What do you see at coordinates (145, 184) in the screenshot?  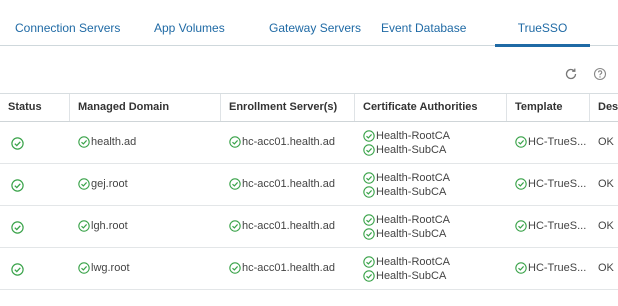 I see `managed-domain-cell: gej.root` at bounding box center [145, 184].